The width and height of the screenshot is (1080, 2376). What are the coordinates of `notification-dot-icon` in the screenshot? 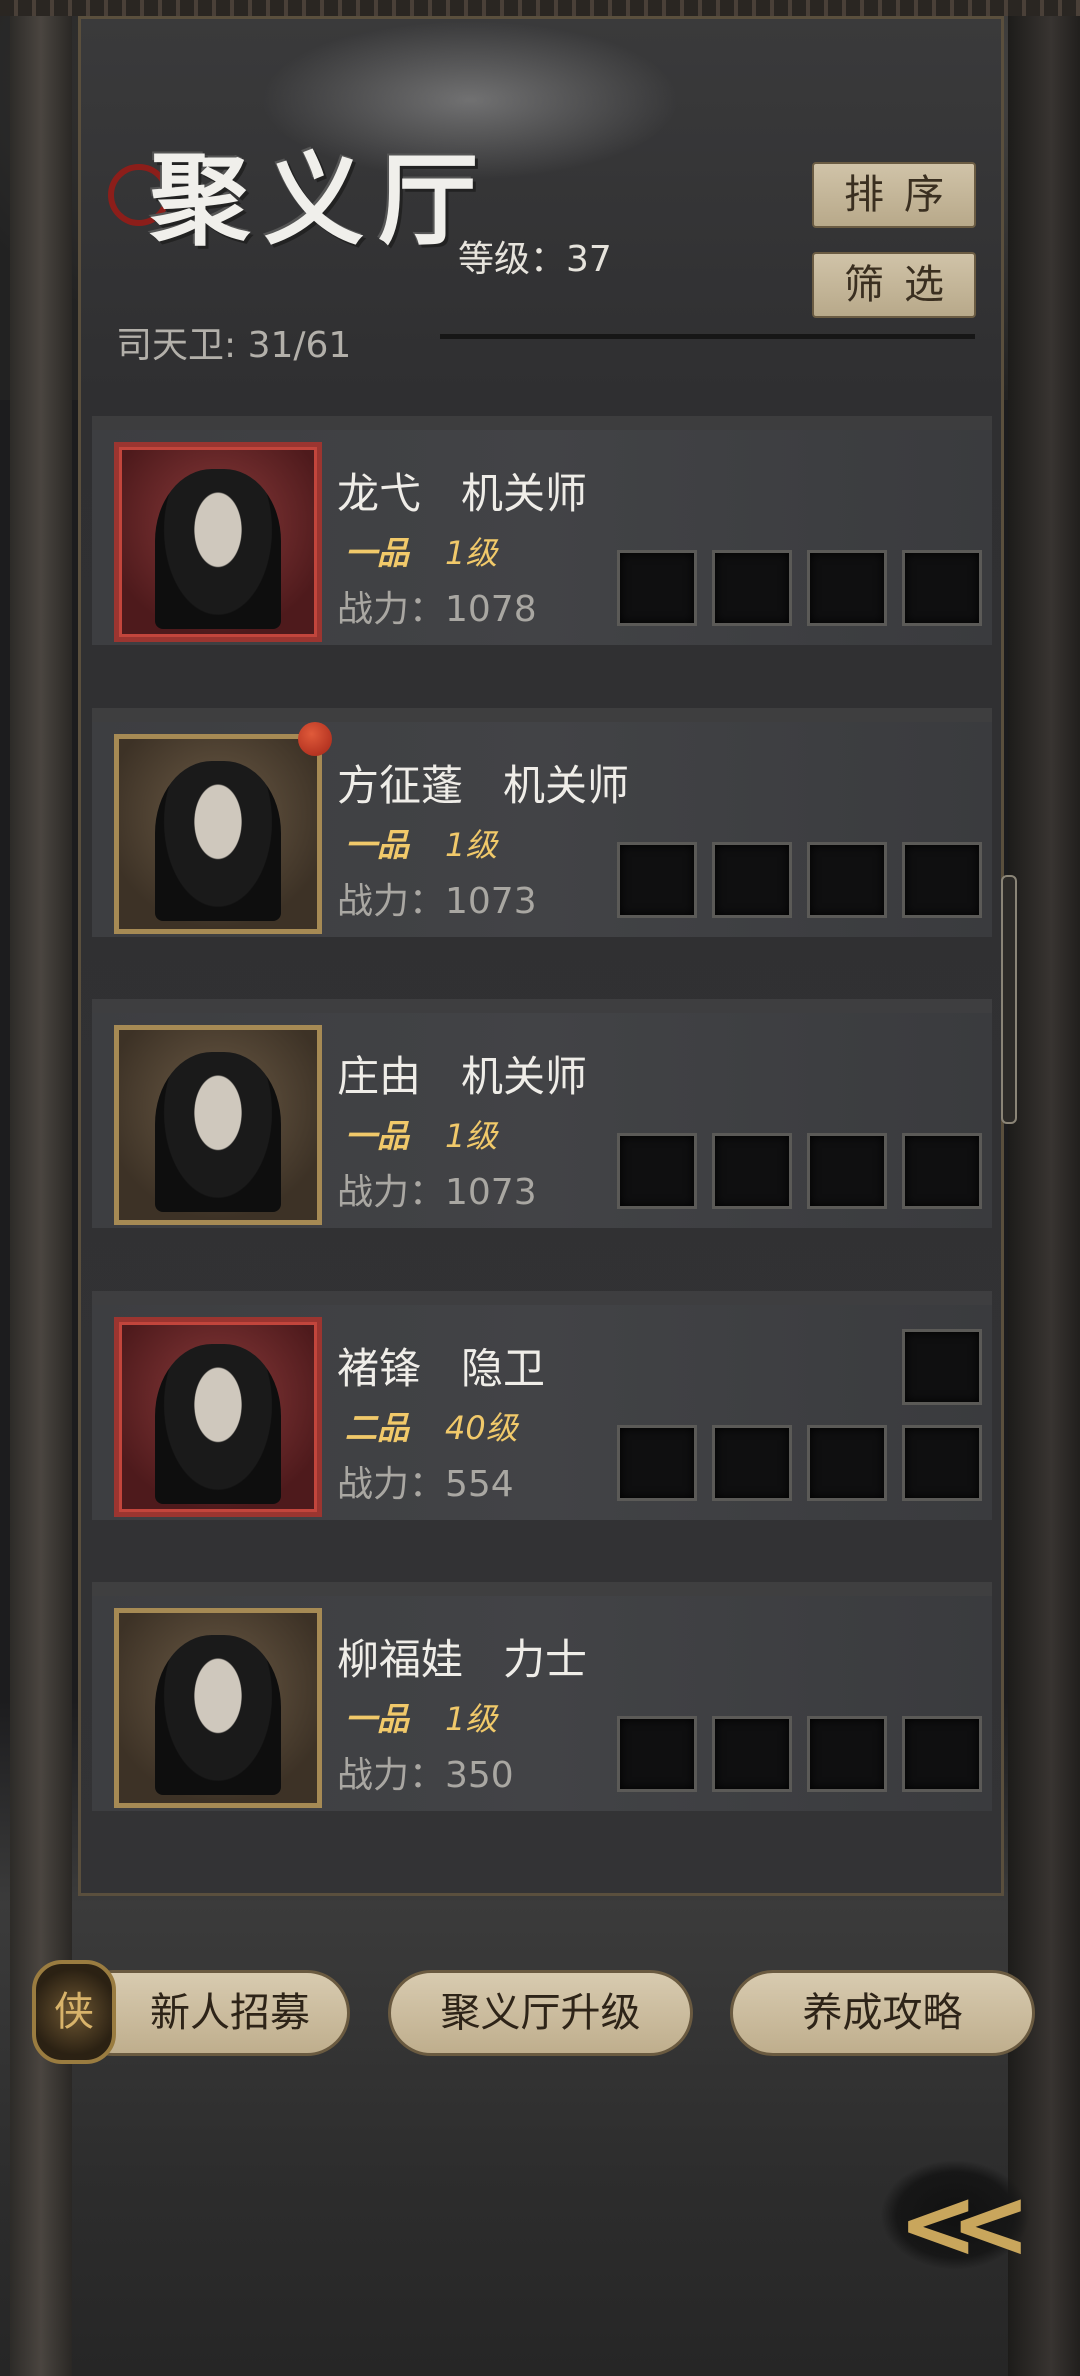 It's located at (315, 739).